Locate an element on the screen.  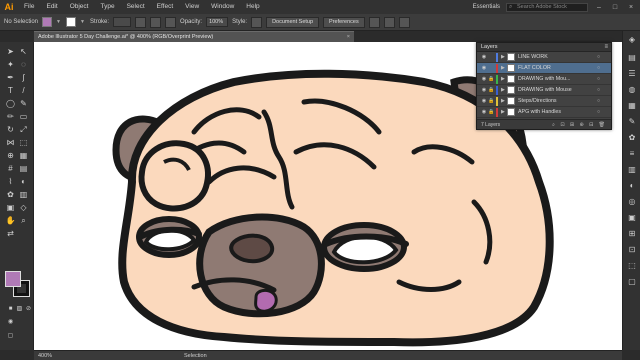
menu-help: Help is located at coordinates (252, 7).